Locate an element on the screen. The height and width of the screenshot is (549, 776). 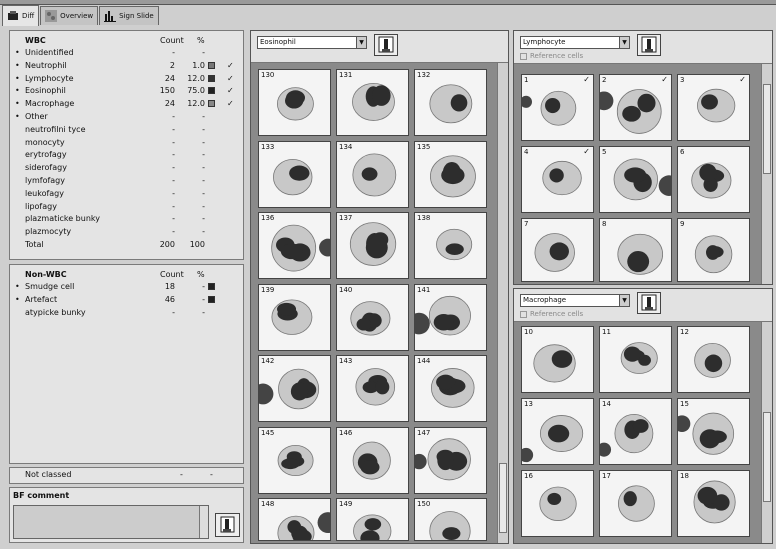
cell-thumbnail: 142 is located at coordinates (294, 388).